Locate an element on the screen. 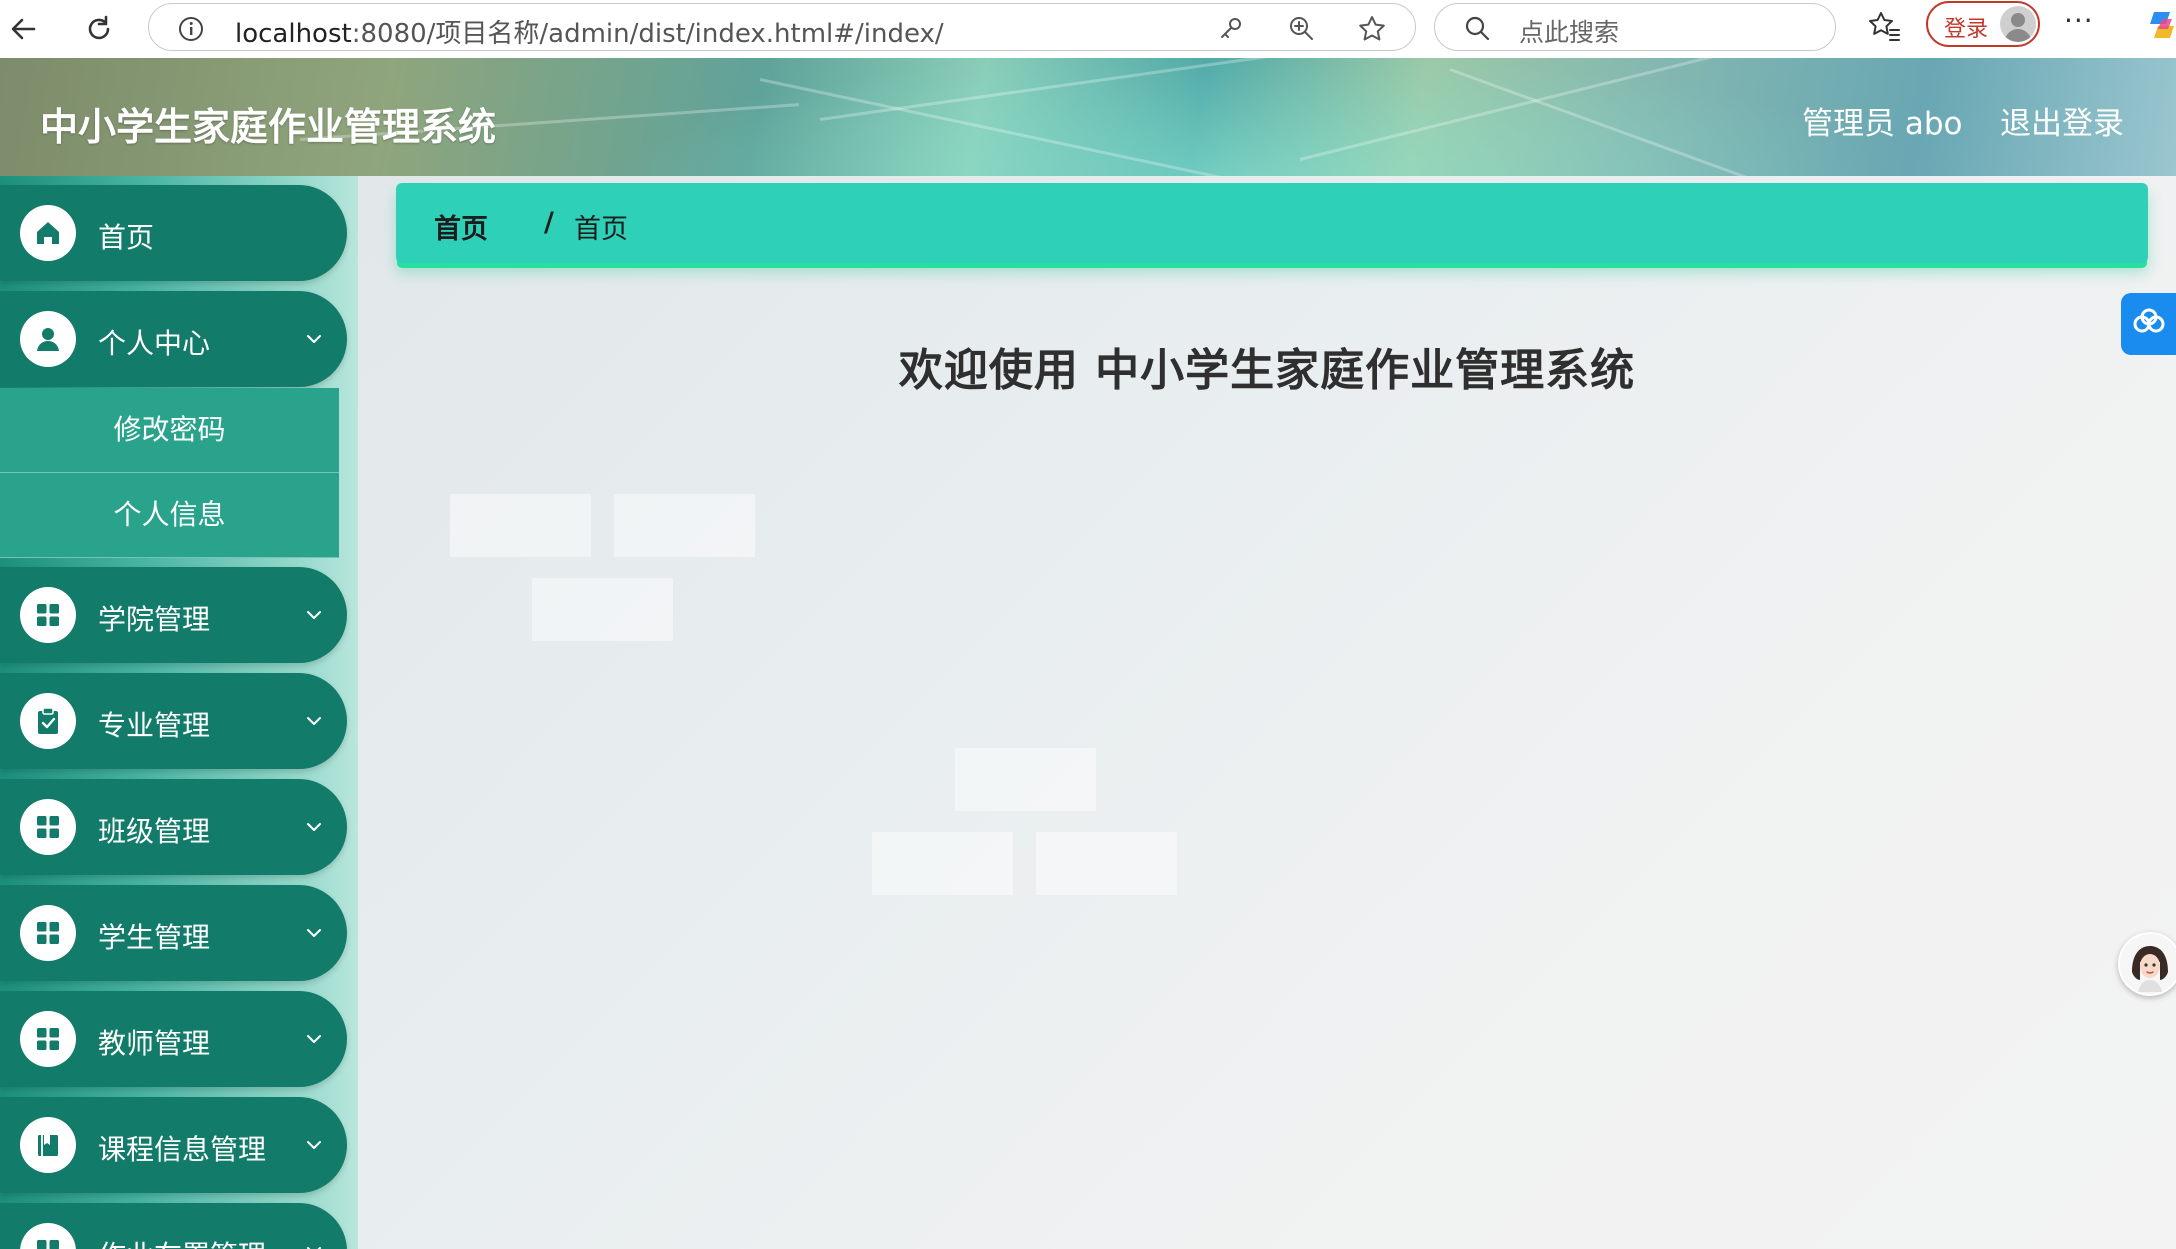 The height and width of the screenshot is (1249, 2176). logout-link: 退出登录 is located at coordinates (2062, 120).